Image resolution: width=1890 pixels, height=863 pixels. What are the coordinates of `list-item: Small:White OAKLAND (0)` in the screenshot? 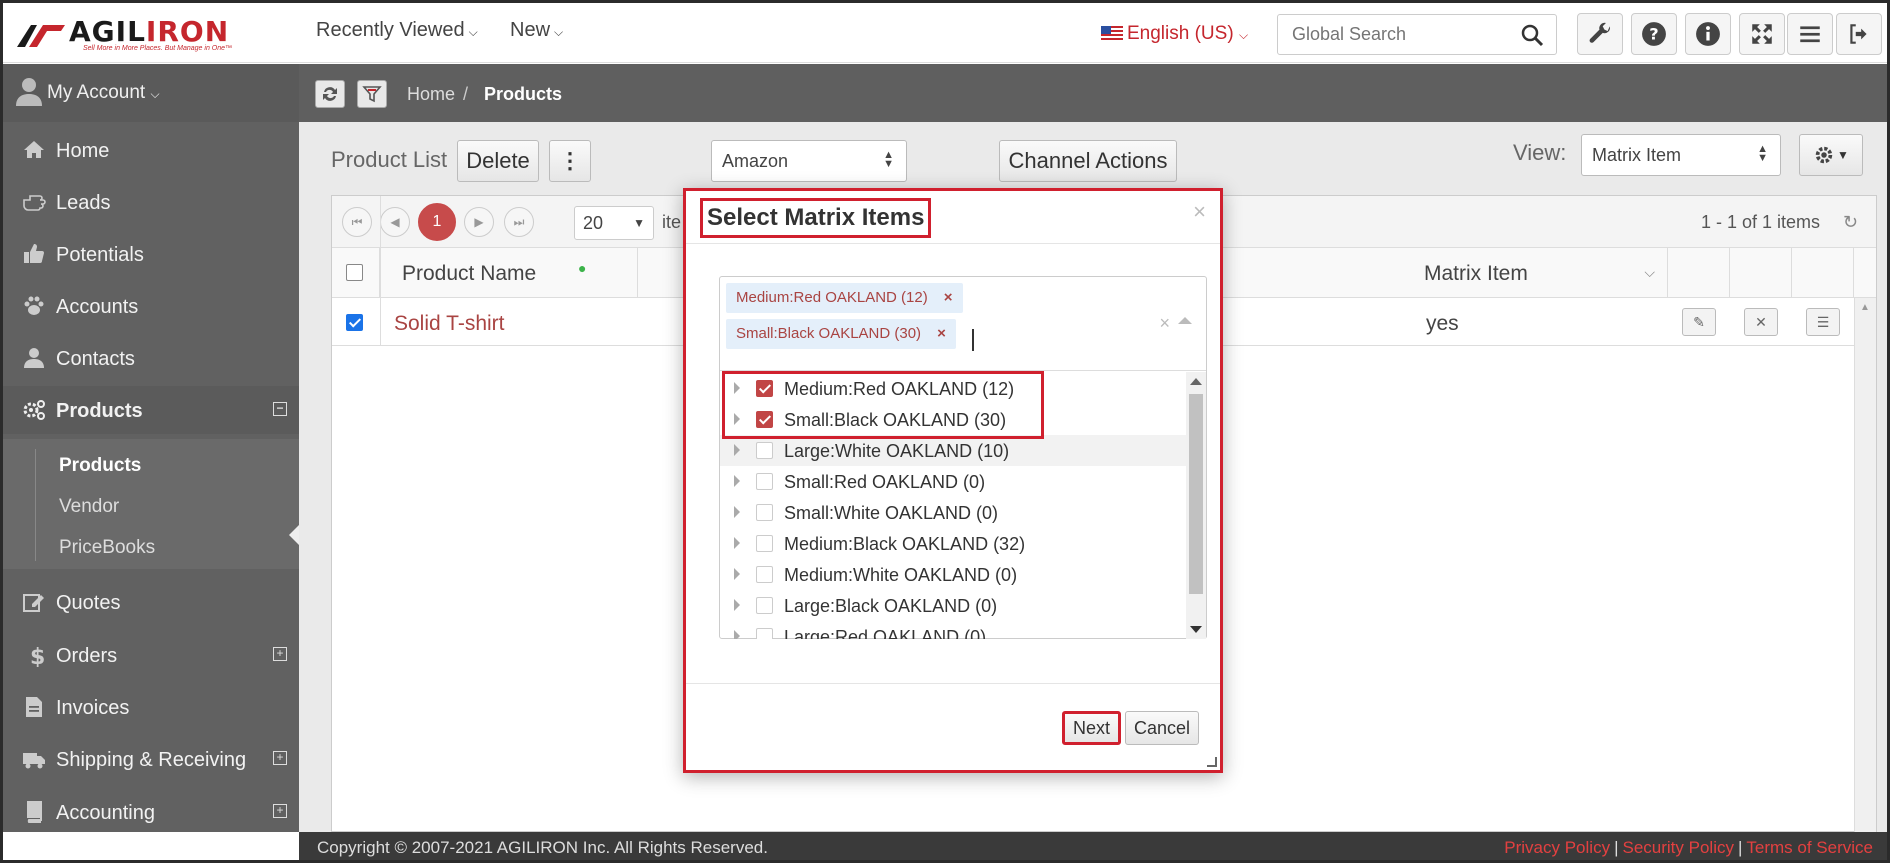 It's located at (953, 512).